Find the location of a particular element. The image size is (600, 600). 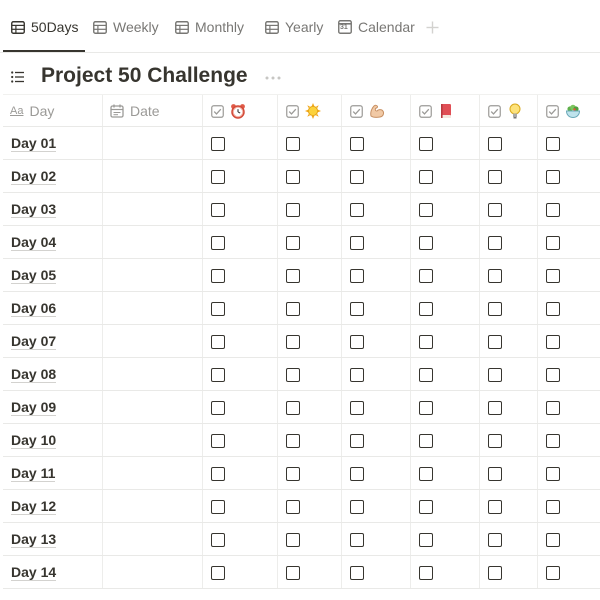

add-view-icon is located at coordinates (432, 27).